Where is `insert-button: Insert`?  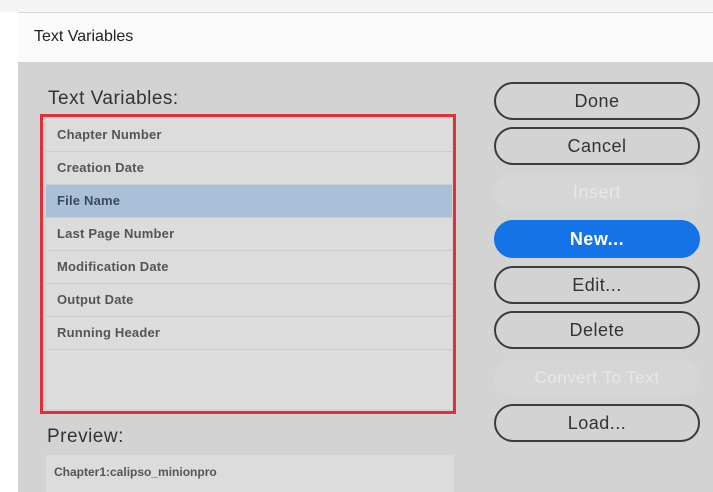
insert-button: Insert is located at coordinates (597, 192).